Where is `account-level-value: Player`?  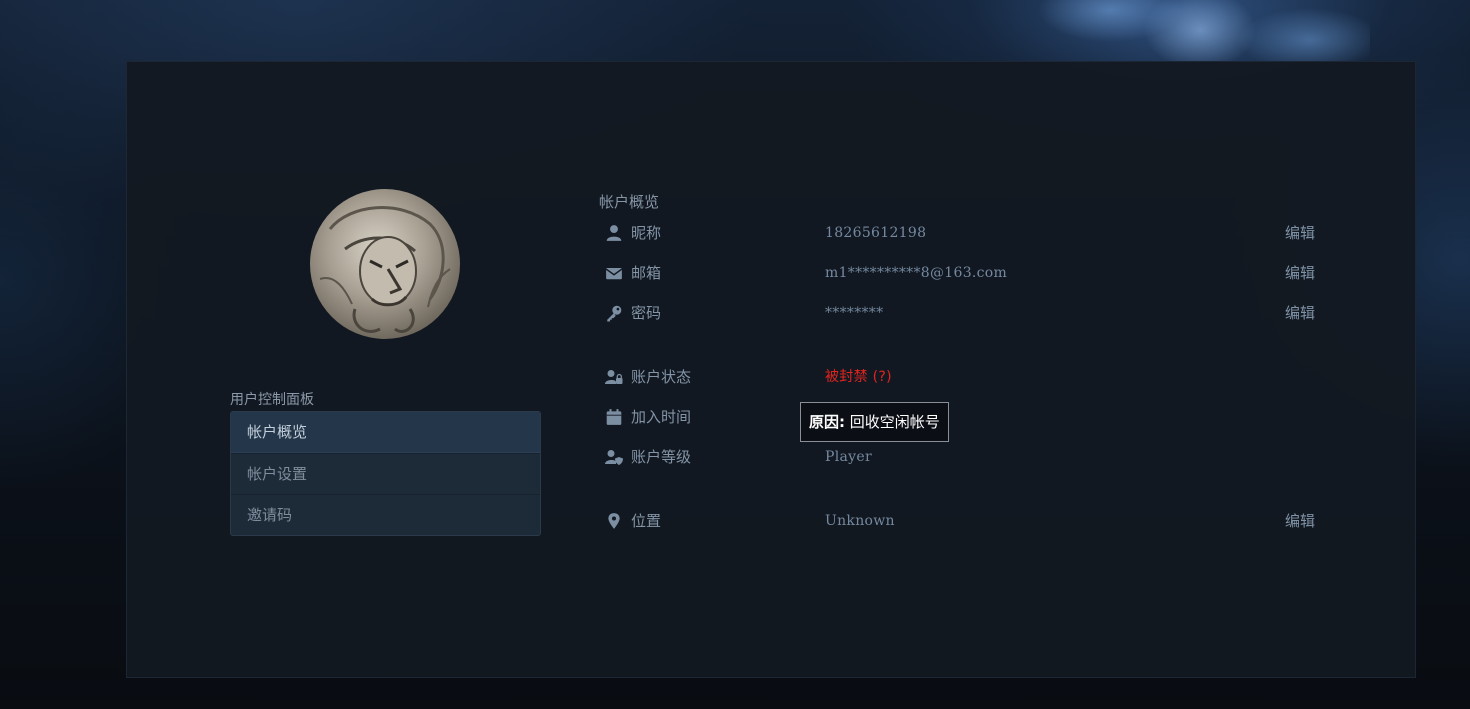
account-level-value: Player is located at coordinates (848, 457).